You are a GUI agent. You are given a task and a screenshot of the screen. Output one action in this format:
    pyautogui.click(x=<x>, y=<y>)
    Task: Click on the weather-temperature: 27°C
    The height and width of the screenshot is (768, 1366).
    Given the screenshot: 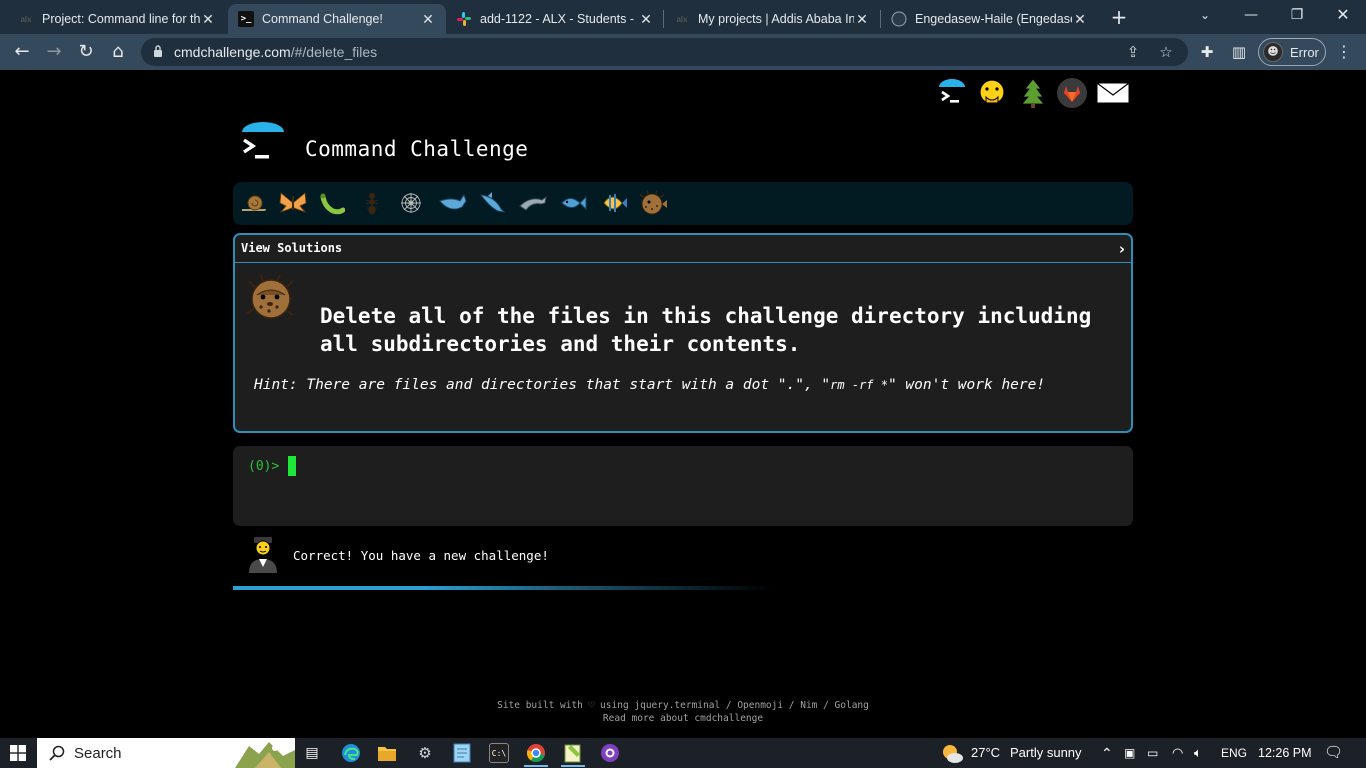 What is the action you would take?
    pyautogui.click(x=985, y=753)
    